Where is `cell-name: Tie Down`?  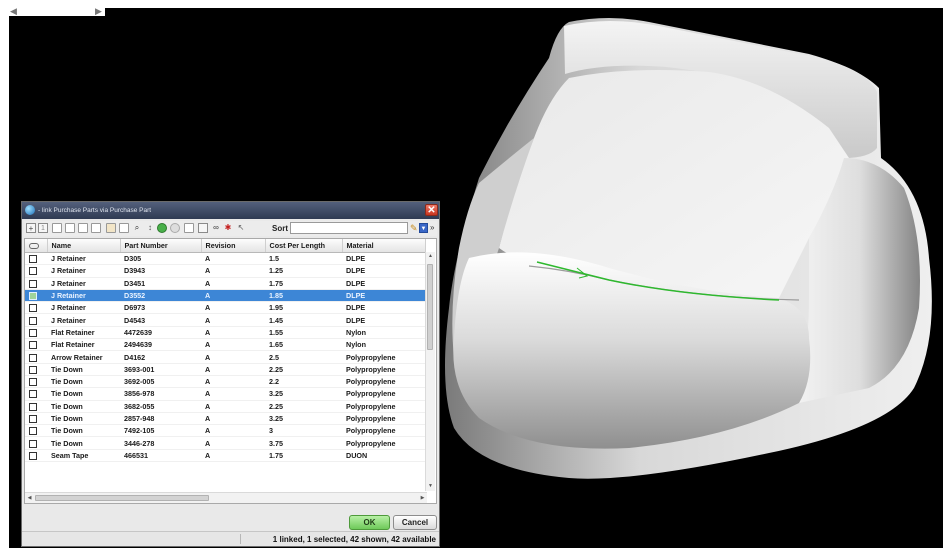 cell-name: Tie Down is located at coordinates (83, 443).